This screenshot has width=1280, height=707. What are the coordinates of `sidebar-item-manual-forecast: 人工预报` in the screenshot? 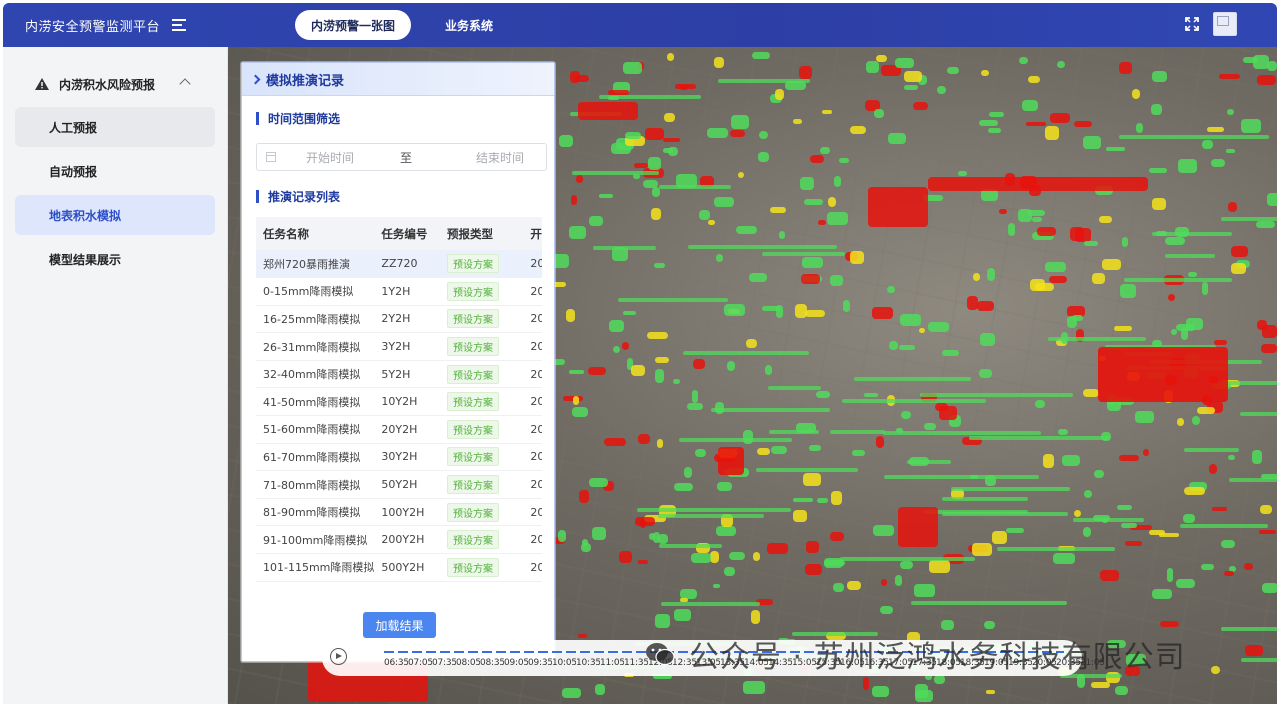 It's located at (115, 127).